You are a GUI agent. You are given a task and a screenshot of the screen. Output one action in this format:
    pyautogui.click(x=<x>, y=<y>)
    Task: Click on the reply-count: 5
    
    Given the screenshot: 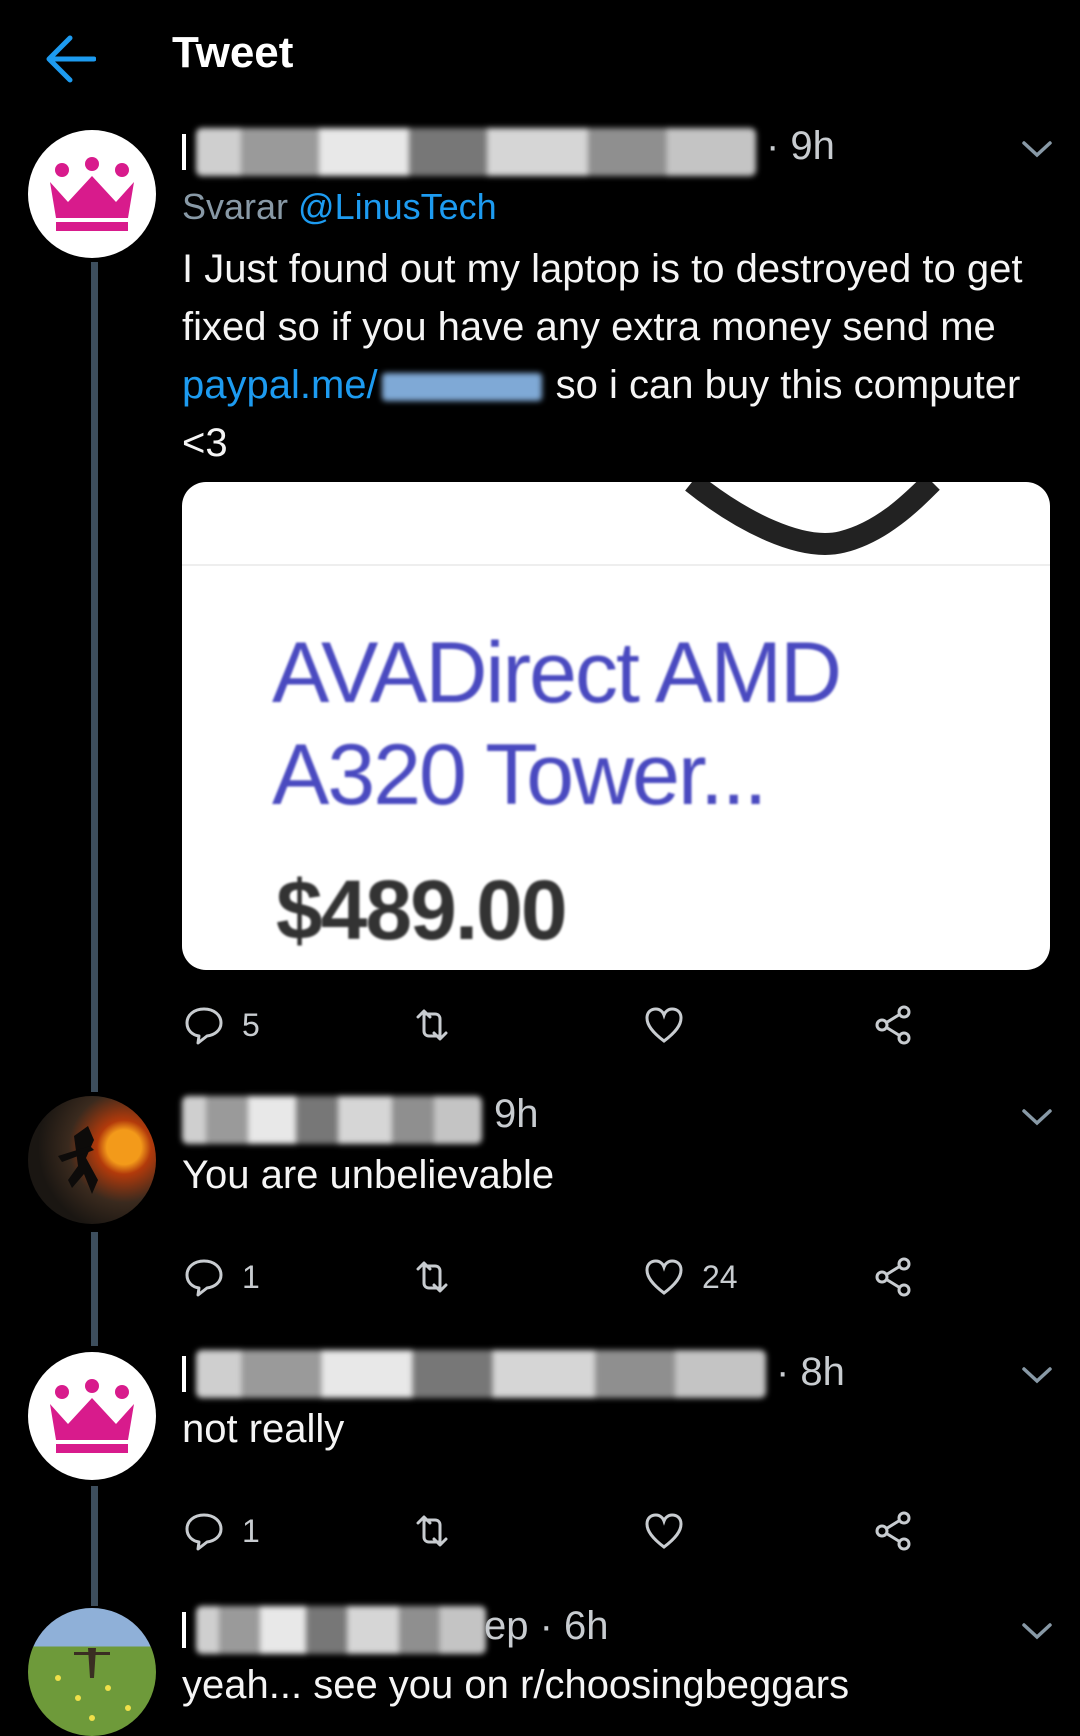 What is the action you would take?
    pyautogui.click(x=251, y=1024)
    